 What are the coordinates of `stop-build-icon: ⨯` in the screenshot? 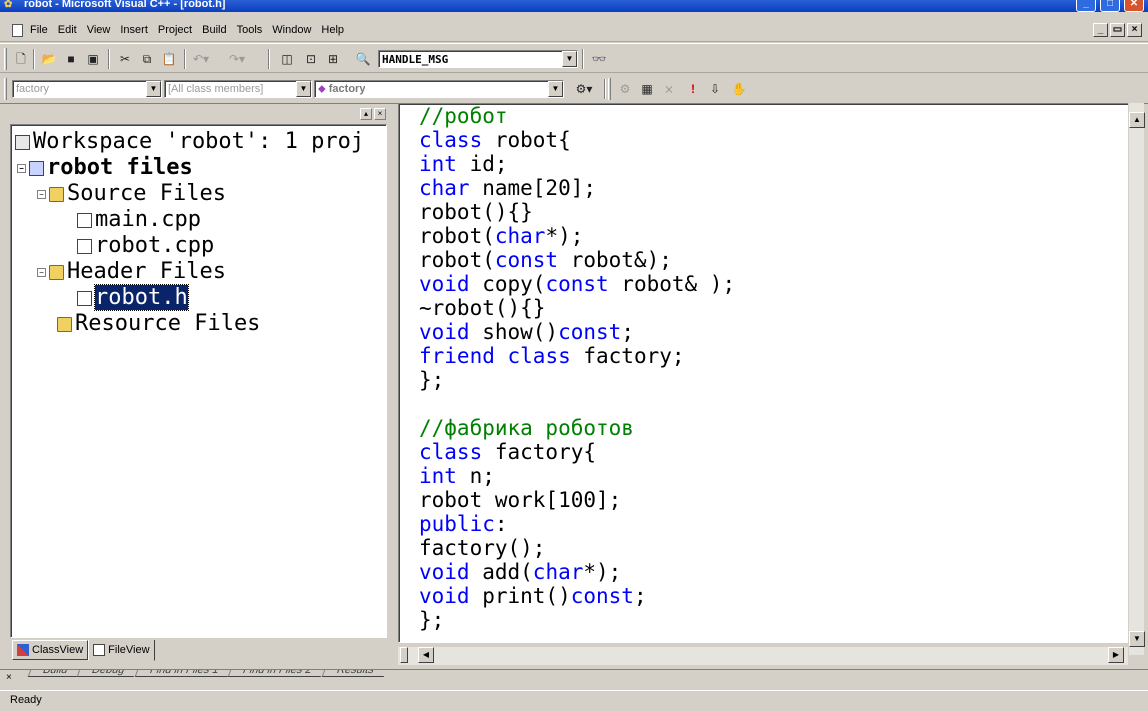 It's located at (669, 89).